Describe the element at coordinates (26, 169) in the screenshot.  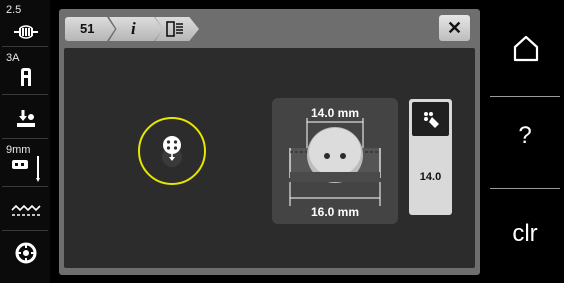
I see `needle-plate-icon` at that location.